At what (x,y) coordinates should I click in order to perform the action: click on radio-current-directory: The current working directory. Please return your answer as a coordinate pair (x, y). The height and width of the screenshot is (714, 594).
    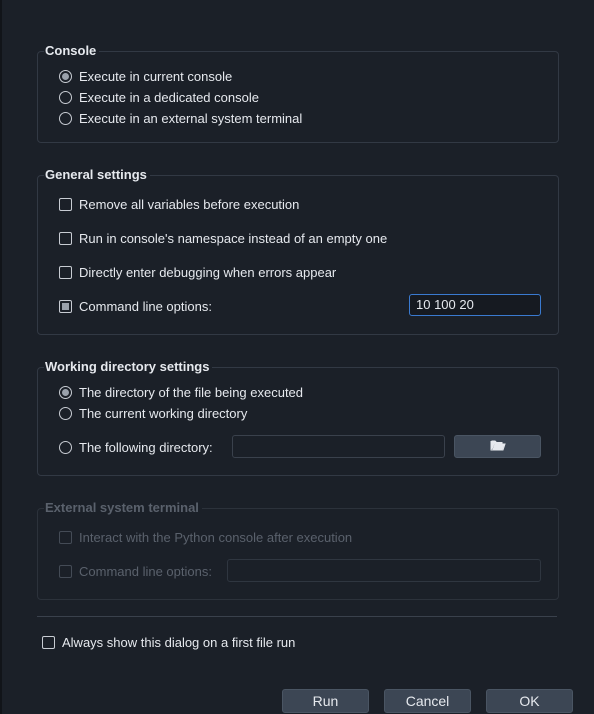
    Looking at the image, I should click on (153, 413).